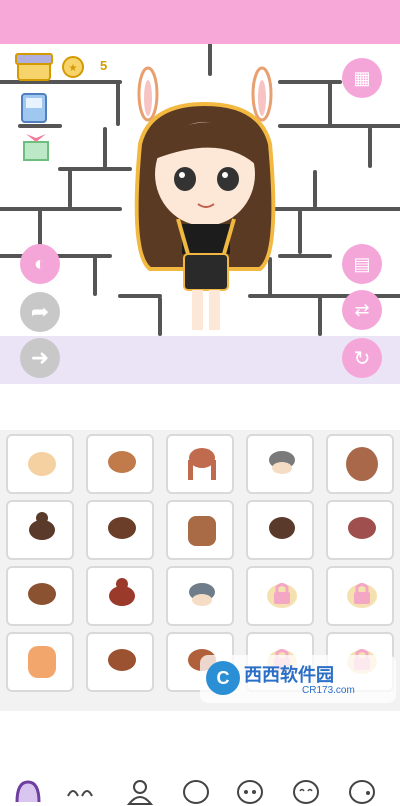  I want to click on redo-arrow-icon: ➜, so click(40, 357).